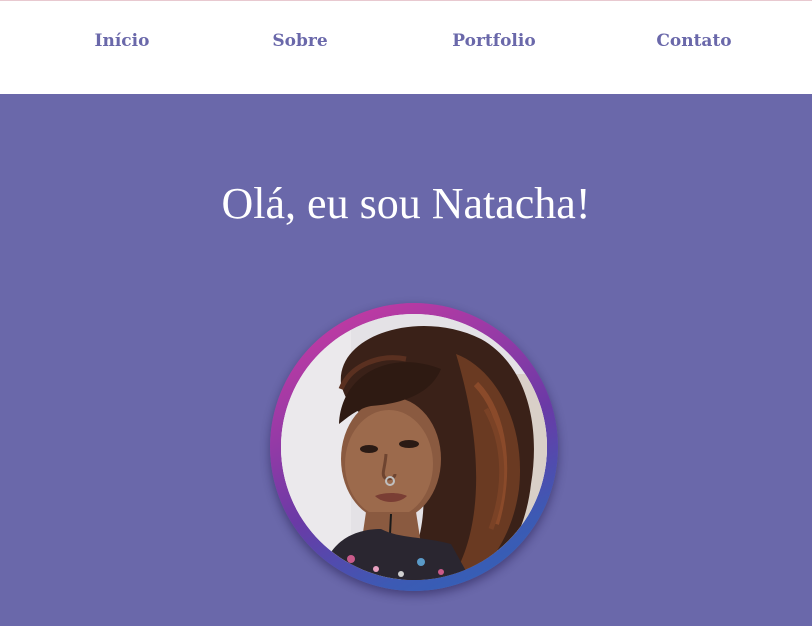 This screenshot has width=812, height=626. I want to click on profile-photo-icon, so click(414, 447).